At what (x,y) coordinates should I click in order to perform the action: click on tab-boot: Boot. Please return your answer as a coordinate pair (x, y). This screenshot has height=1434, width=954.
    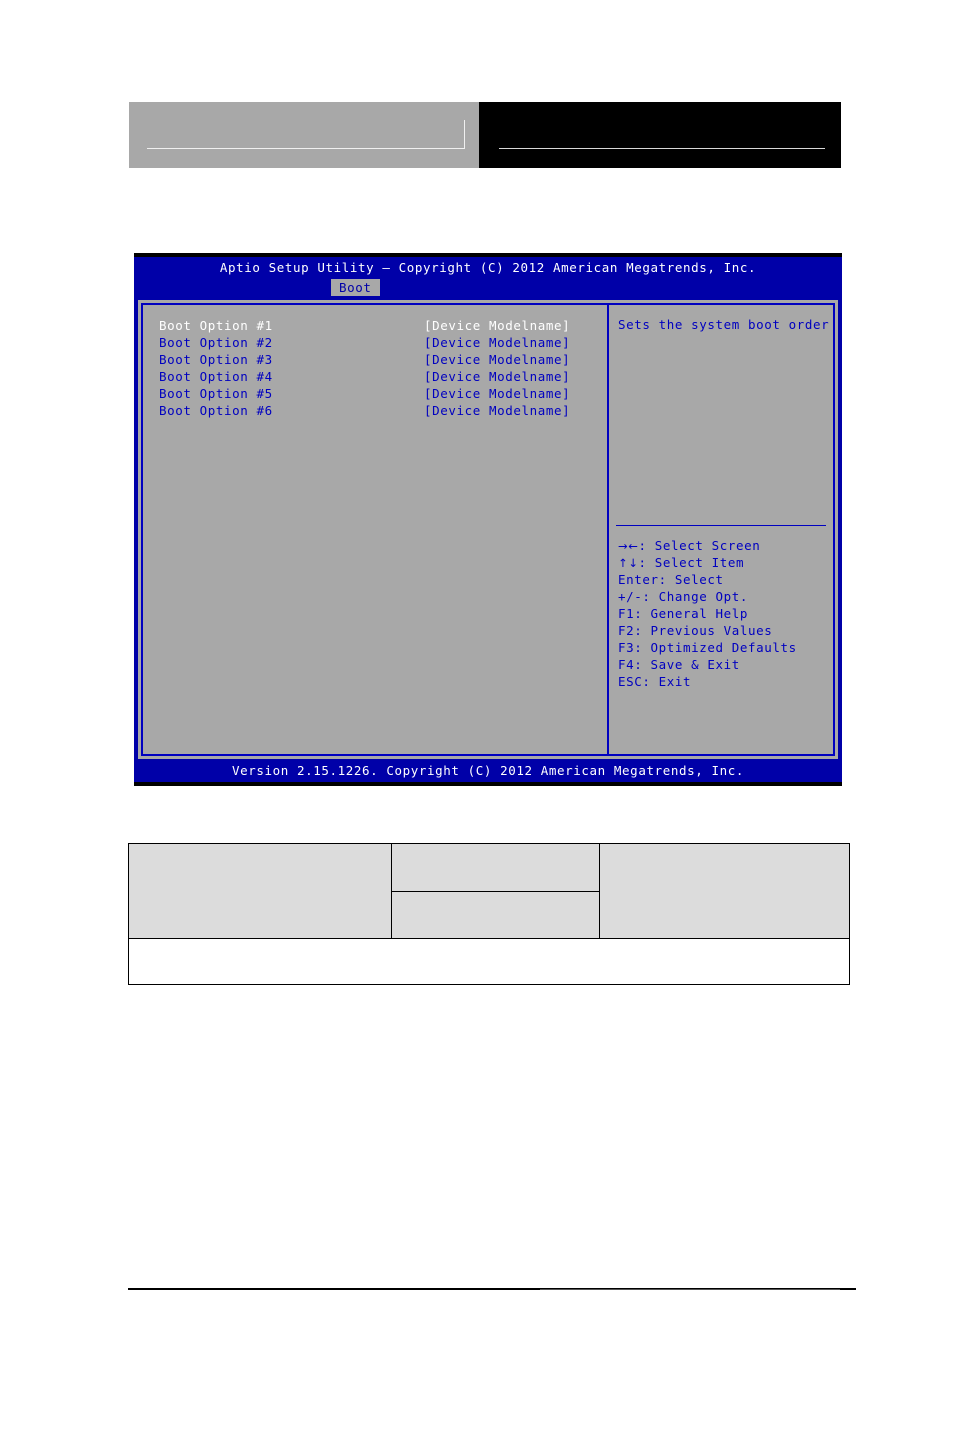
    Looking at the image, I should click on (355, 287).